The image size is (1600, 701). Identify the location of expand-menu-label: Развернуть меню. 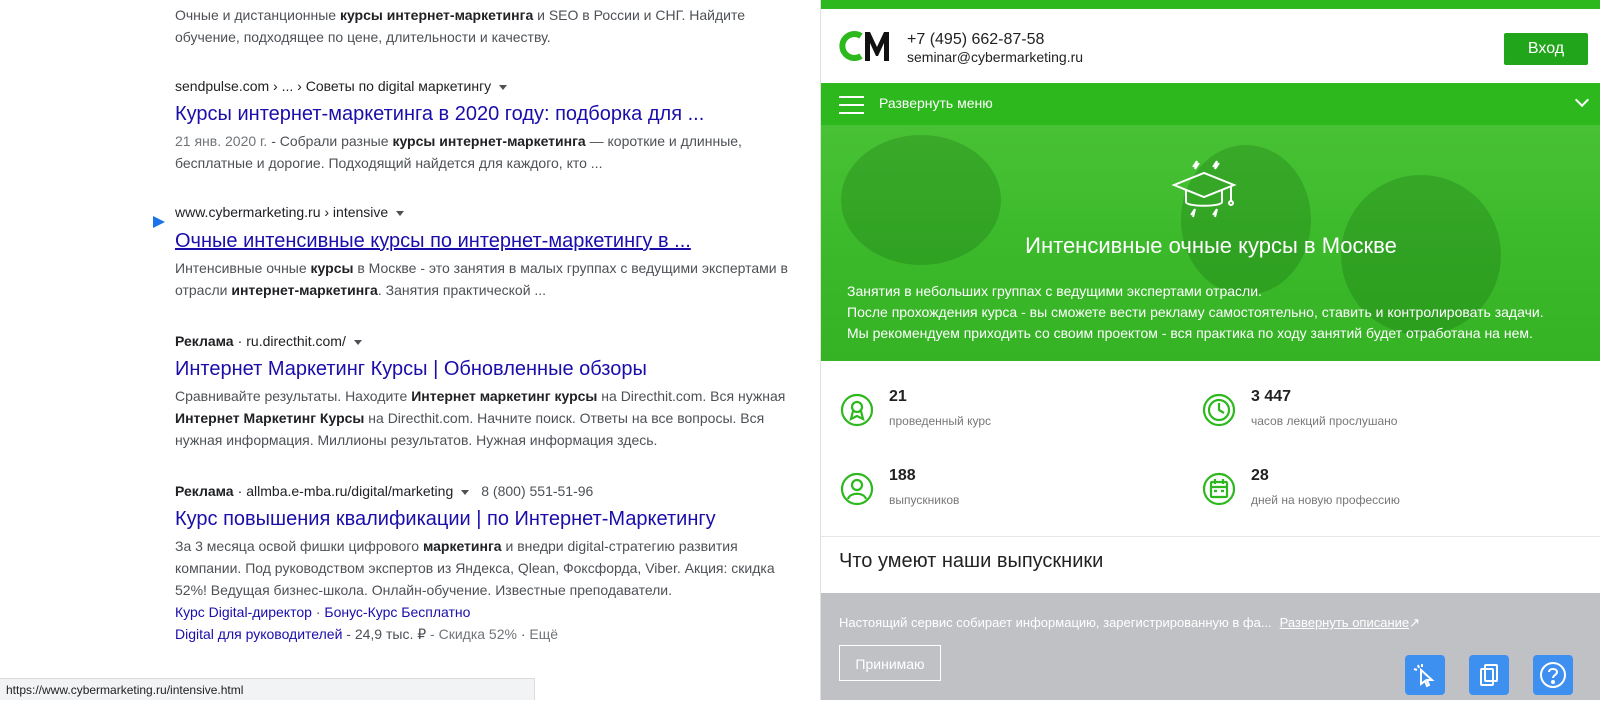
(936, 103).